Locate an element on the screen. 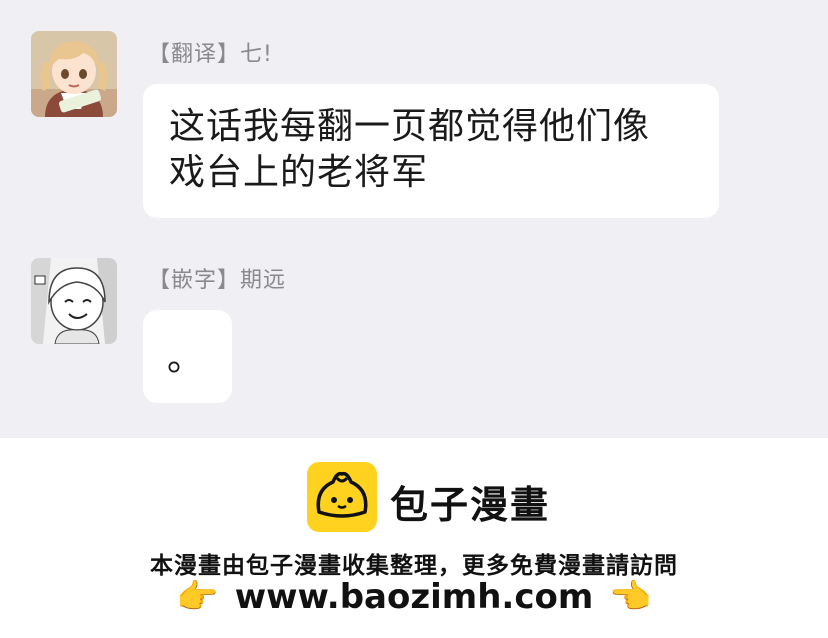  url-row: 👉 www.baozimh.com 👈 is located at coordinates (414, 597).